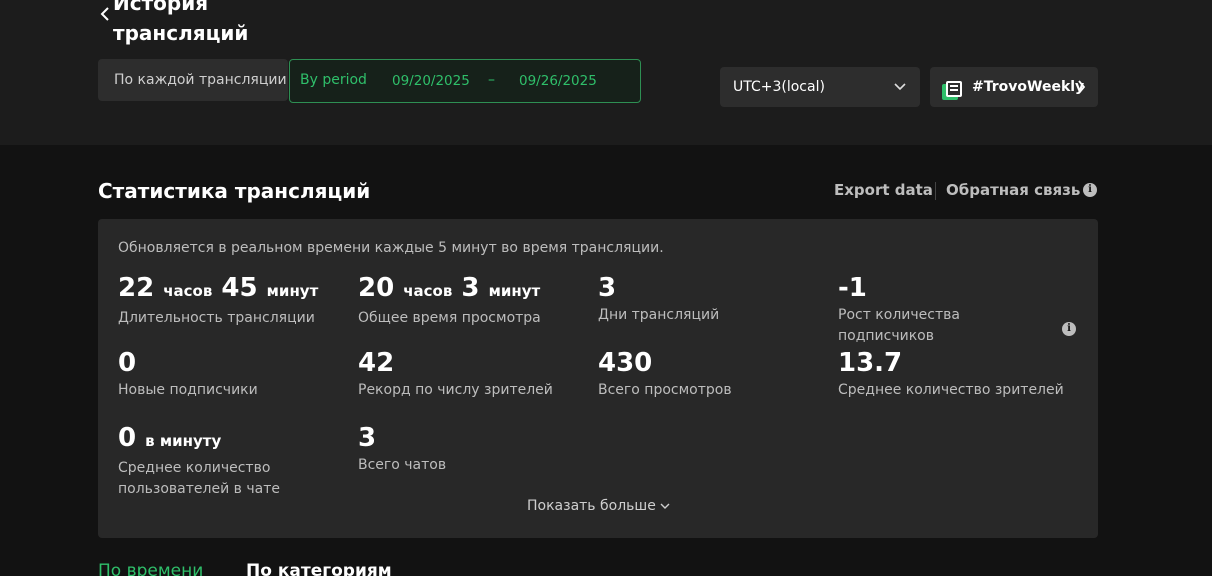 This screenshot has height=576, width=1212. Describe the element at coordinates (713, 299) in the screenshot. I see `stat-stream-days: 3 Дни трансляций` at that location.